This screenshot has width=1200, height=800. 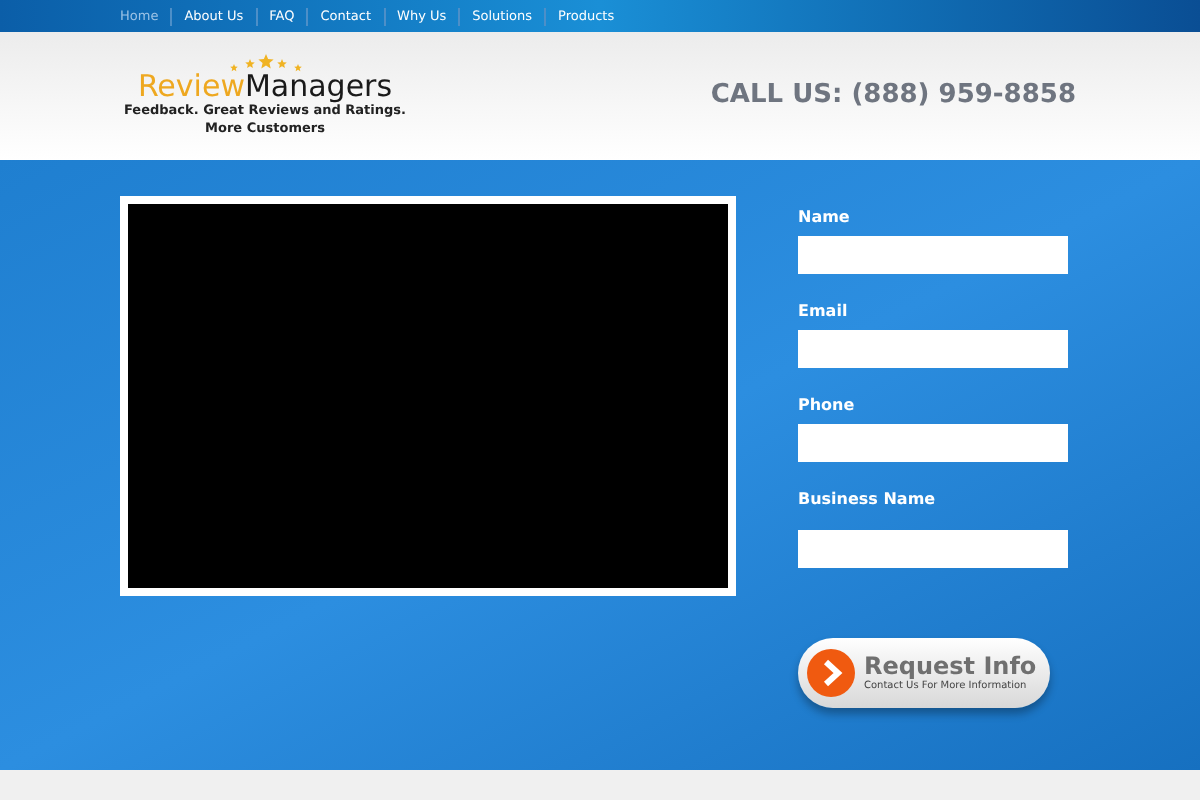 I want to click on field-label: Phone, so click(x=827, y=406).